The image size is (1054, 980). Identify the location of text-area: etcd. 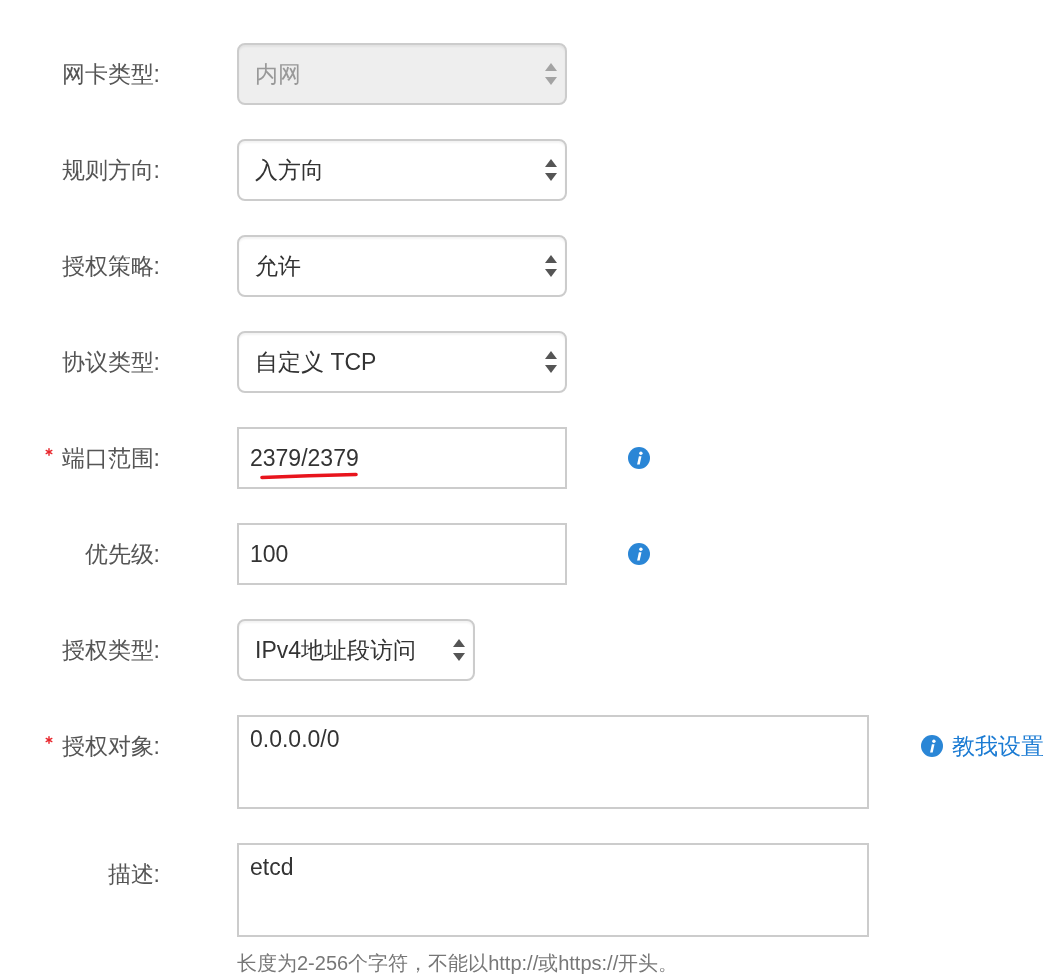
(553, 890).